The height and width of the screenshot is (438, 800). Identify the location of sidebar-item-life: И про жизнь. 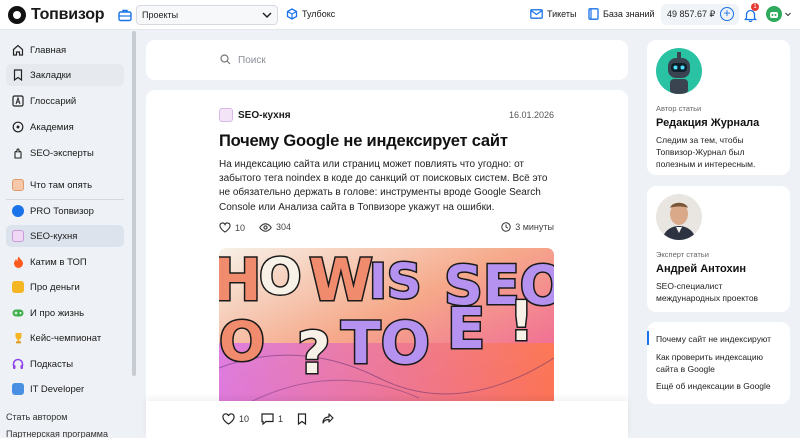
(65, 313).